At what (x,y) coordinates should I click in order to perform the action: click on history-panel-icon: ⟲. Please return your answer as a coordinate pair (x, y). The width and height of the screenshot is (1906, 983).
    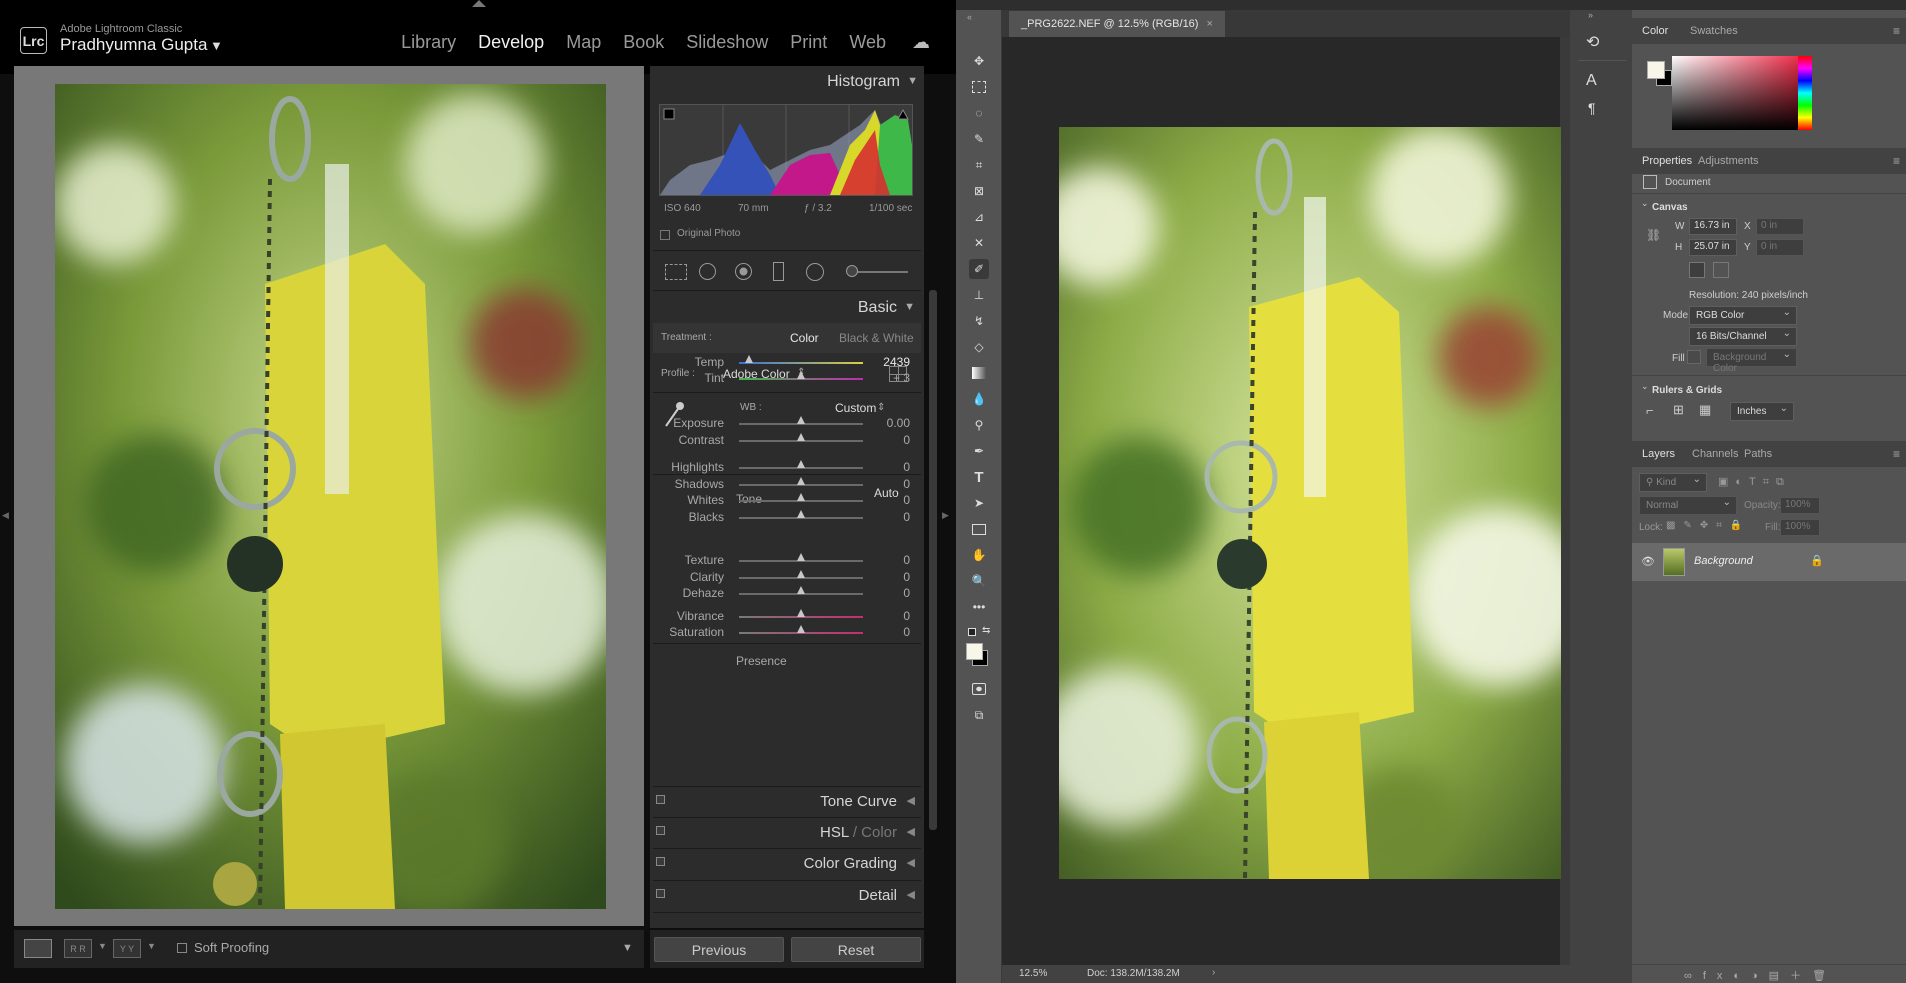
    Looking at the image, I should click on (1592, 42).